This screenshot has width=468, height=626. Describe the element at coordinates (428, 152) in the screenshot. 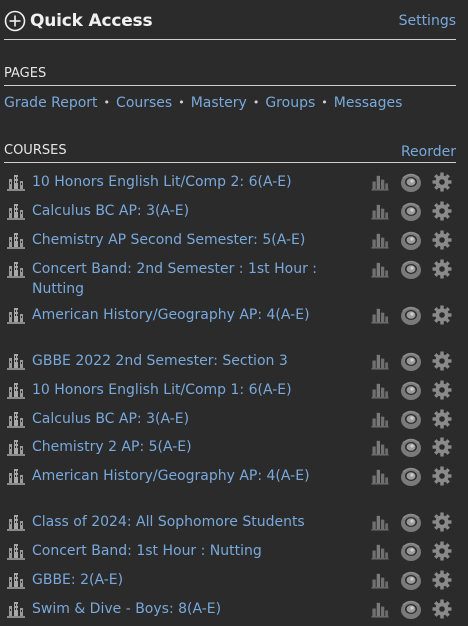

I see `reorder-link: Reorder` at that location.